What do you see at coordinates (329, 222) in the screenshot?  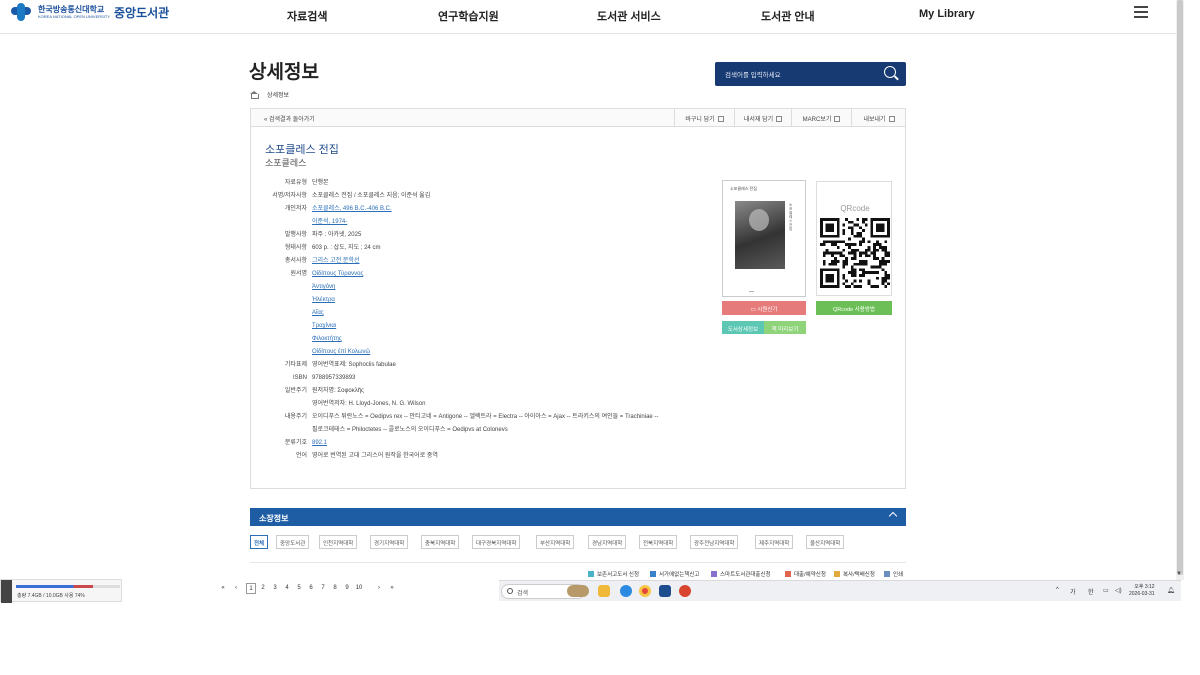 I see `field-value-link: 이준석, 1974-` at bounding box center [329, 222].